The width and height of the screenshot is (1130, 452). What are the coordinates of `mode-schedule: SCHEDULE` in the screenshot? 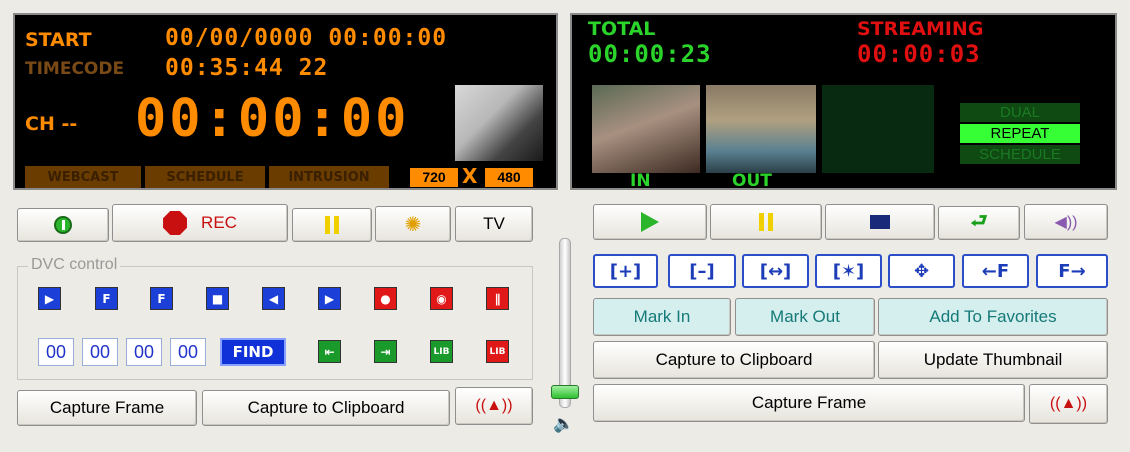 It's located at (1020, 154).